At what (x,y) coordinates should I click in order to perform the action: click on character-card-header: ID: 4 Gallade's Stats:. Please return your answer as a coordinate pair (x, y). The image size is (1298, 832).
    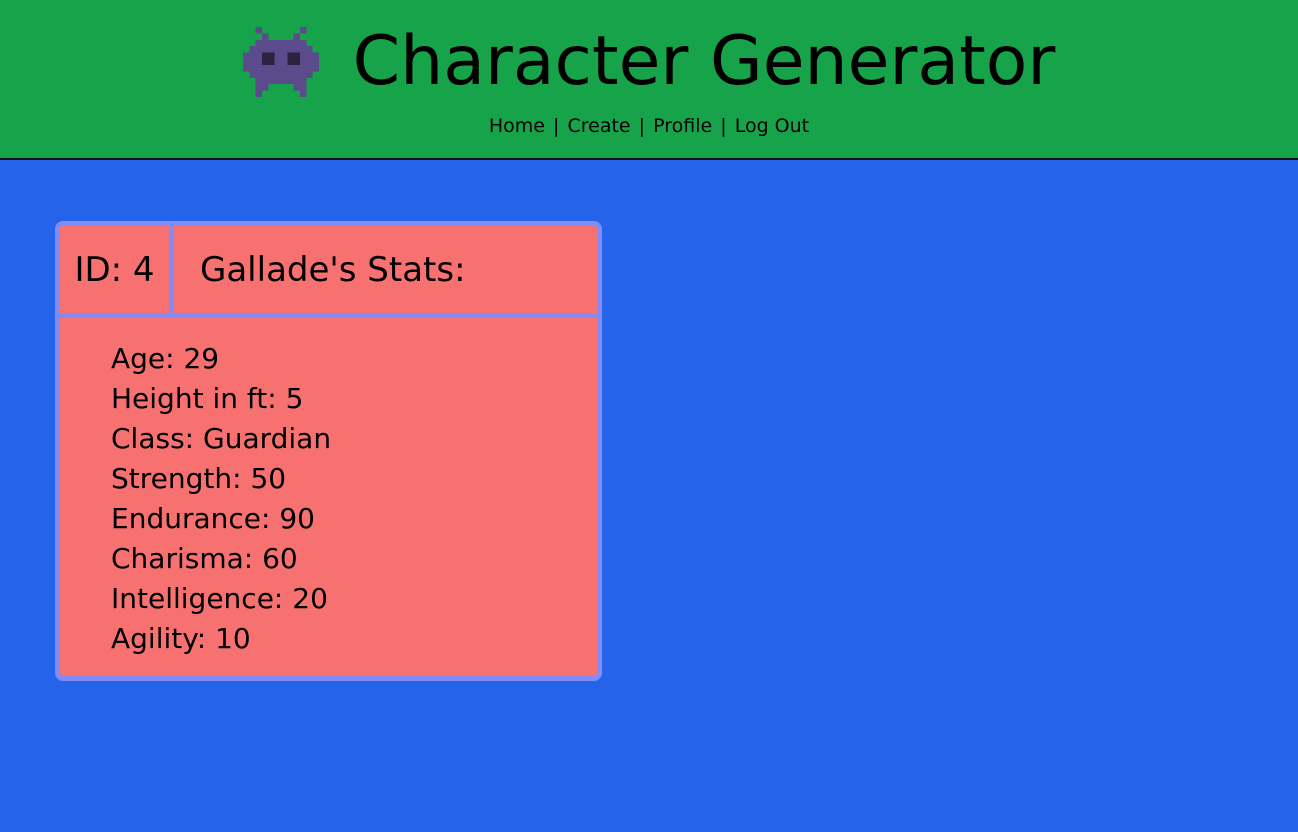
    Looking at the image, I should click on (328, 272).